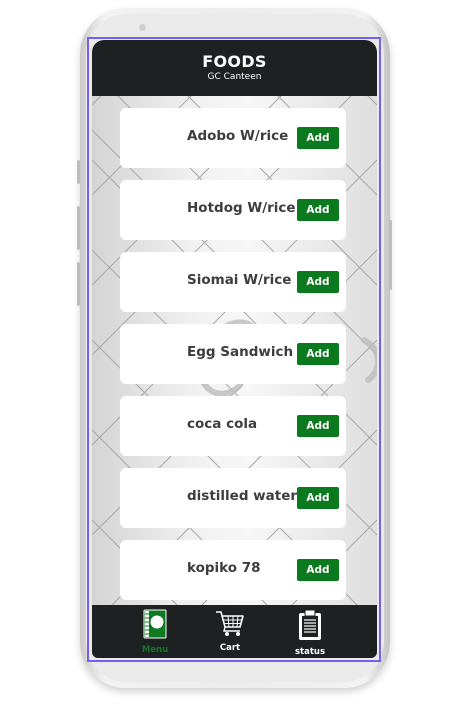 Image resolution: width=453 pixels, height=706 pixels. Describe the element at coordinates (155, 624) in the screenshot. I see `menu-book-icon` at that location.